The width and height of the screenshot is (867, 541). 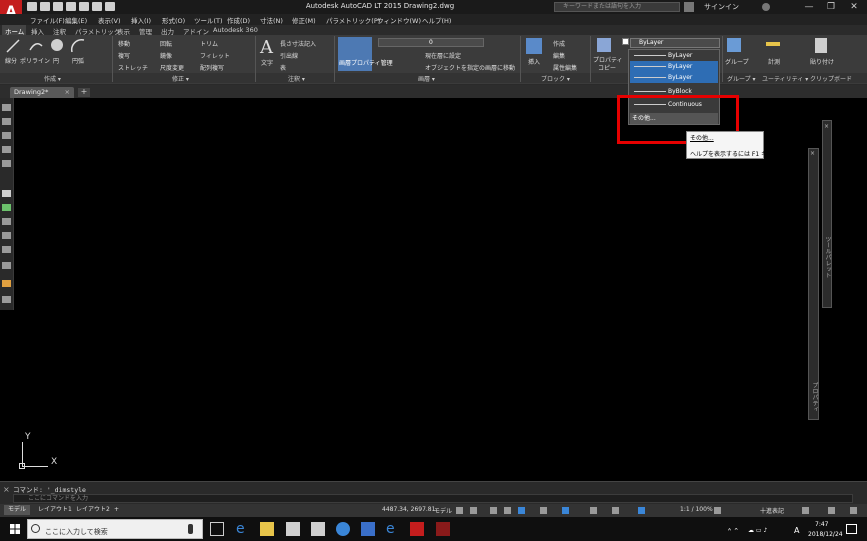 I want to click on move-to-layer-button: オブジェクトを指定の画層に移動, so click(x=470, y=67).